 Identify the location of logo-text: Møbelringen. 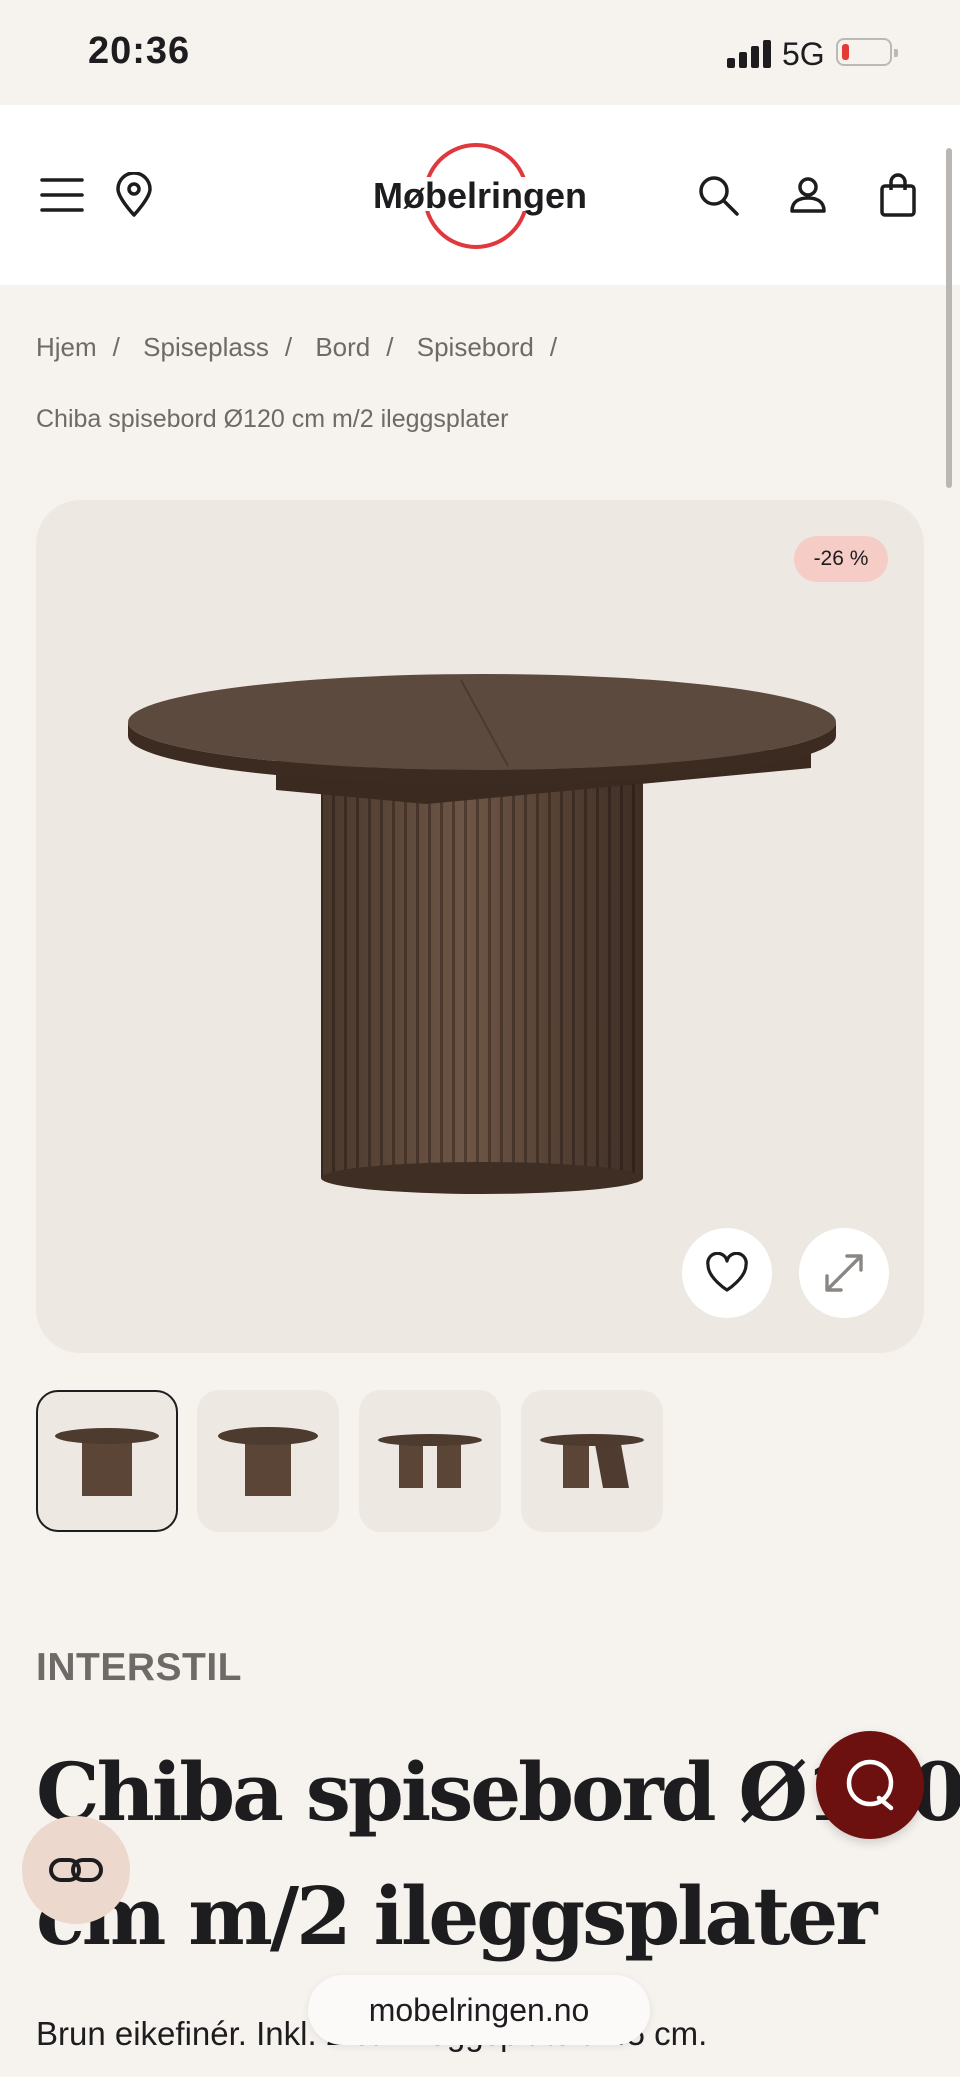
(480, 195).